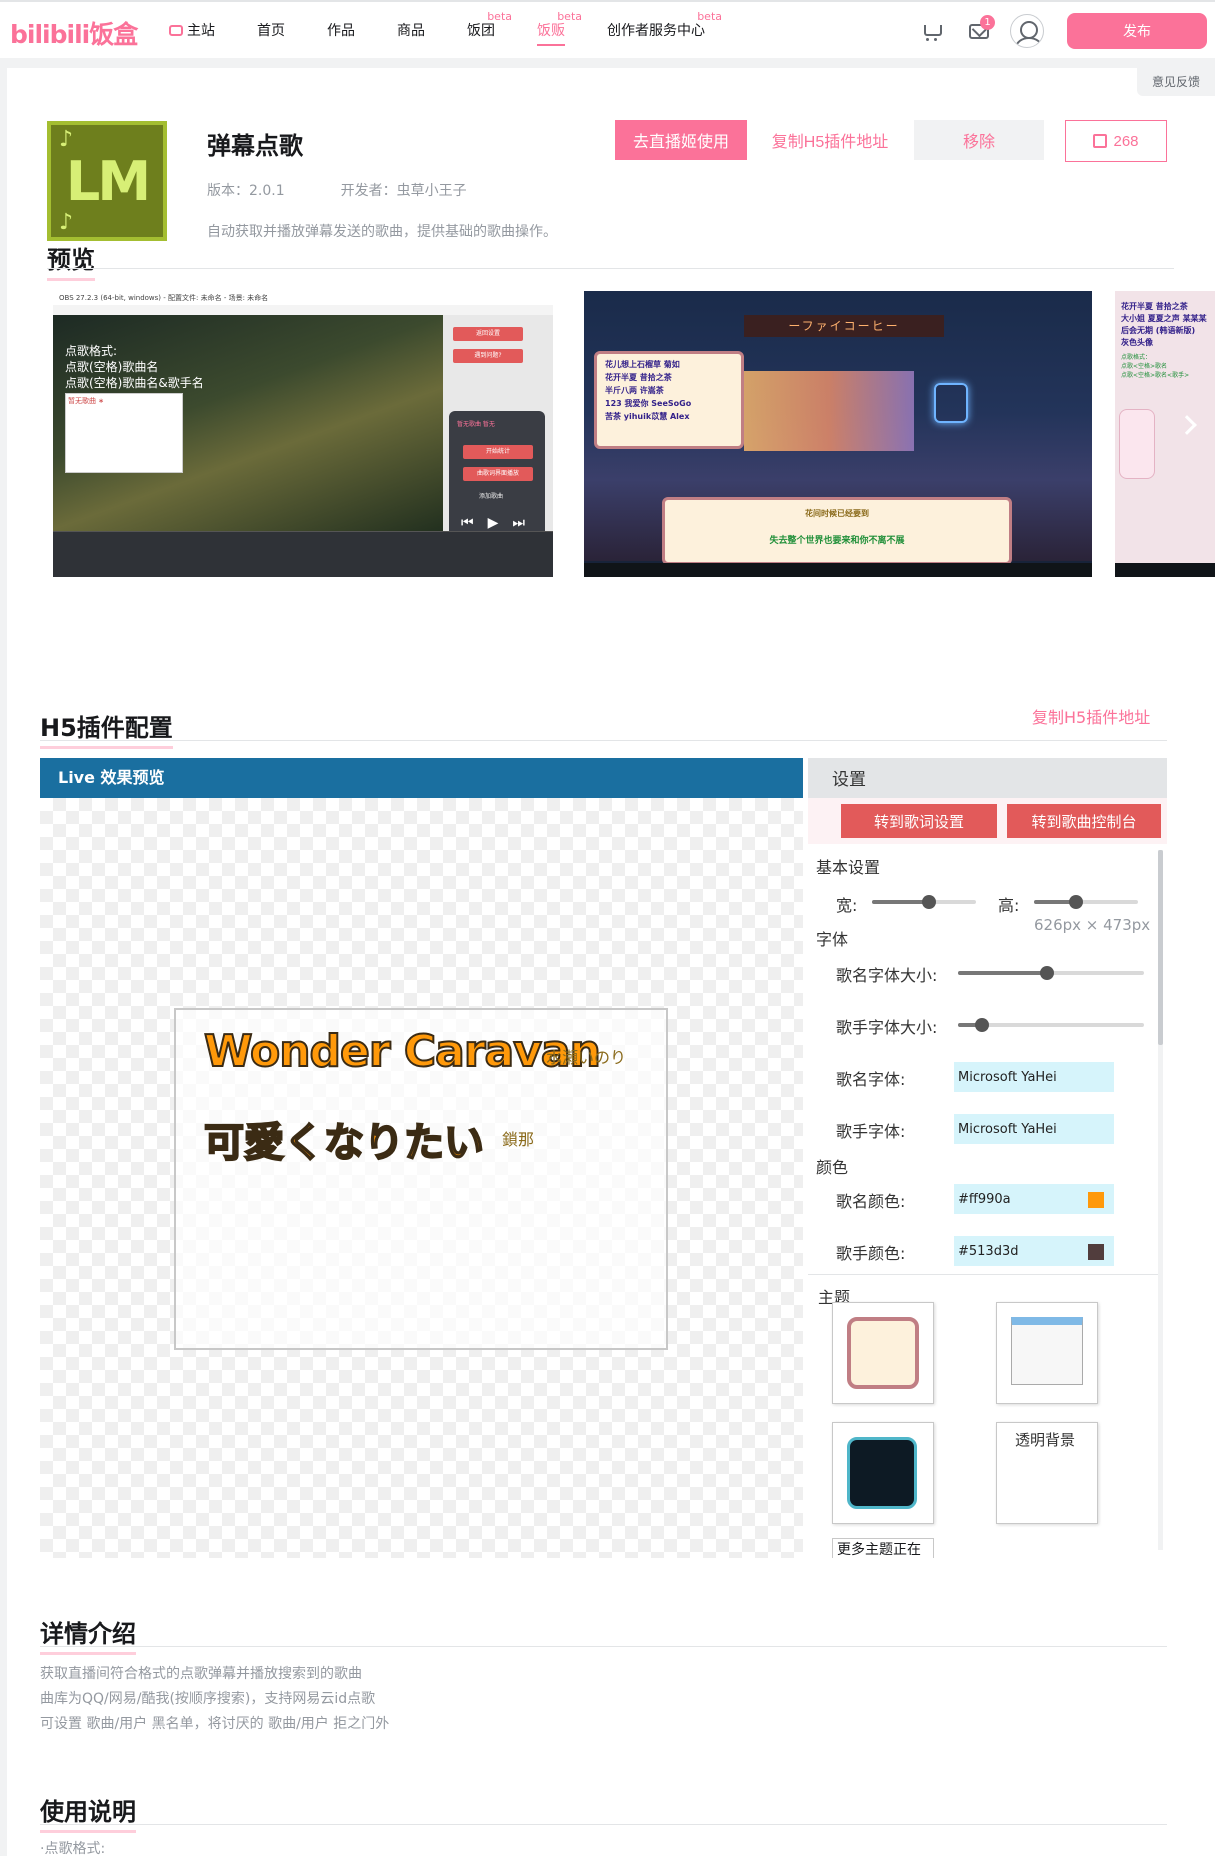 The width and height of the screenshot is (1215, 1856). I want to click on player-controls: ⏮▶⏭, so click(500, 523).